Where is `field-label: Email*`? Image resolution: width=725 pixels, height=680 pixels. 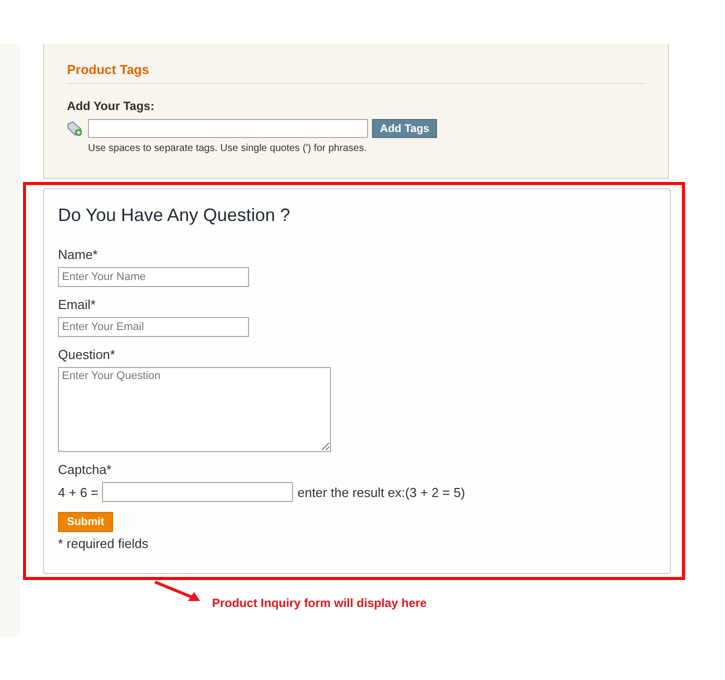 field-label: Email* is located at coordinates (77, 304).